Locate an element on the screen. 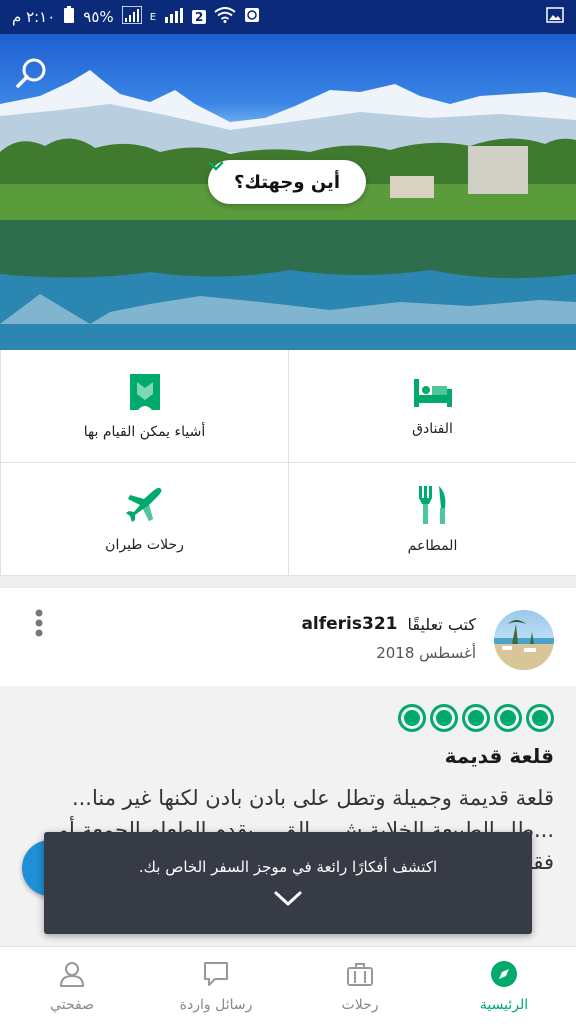 Image resolution: width=576 pixels, height=1024 pixels. signal-bars-icon is located at coordinates (174, 17).